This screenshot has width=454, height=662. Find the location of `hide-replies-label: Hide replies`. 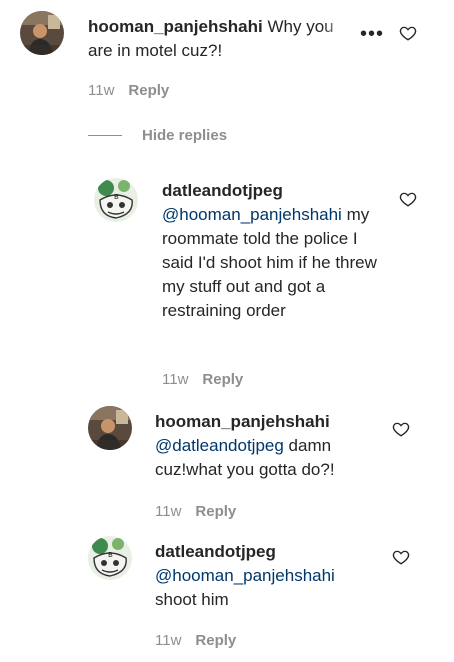

hide-replies-label: Hide replies is located at coordinates (185, 135).